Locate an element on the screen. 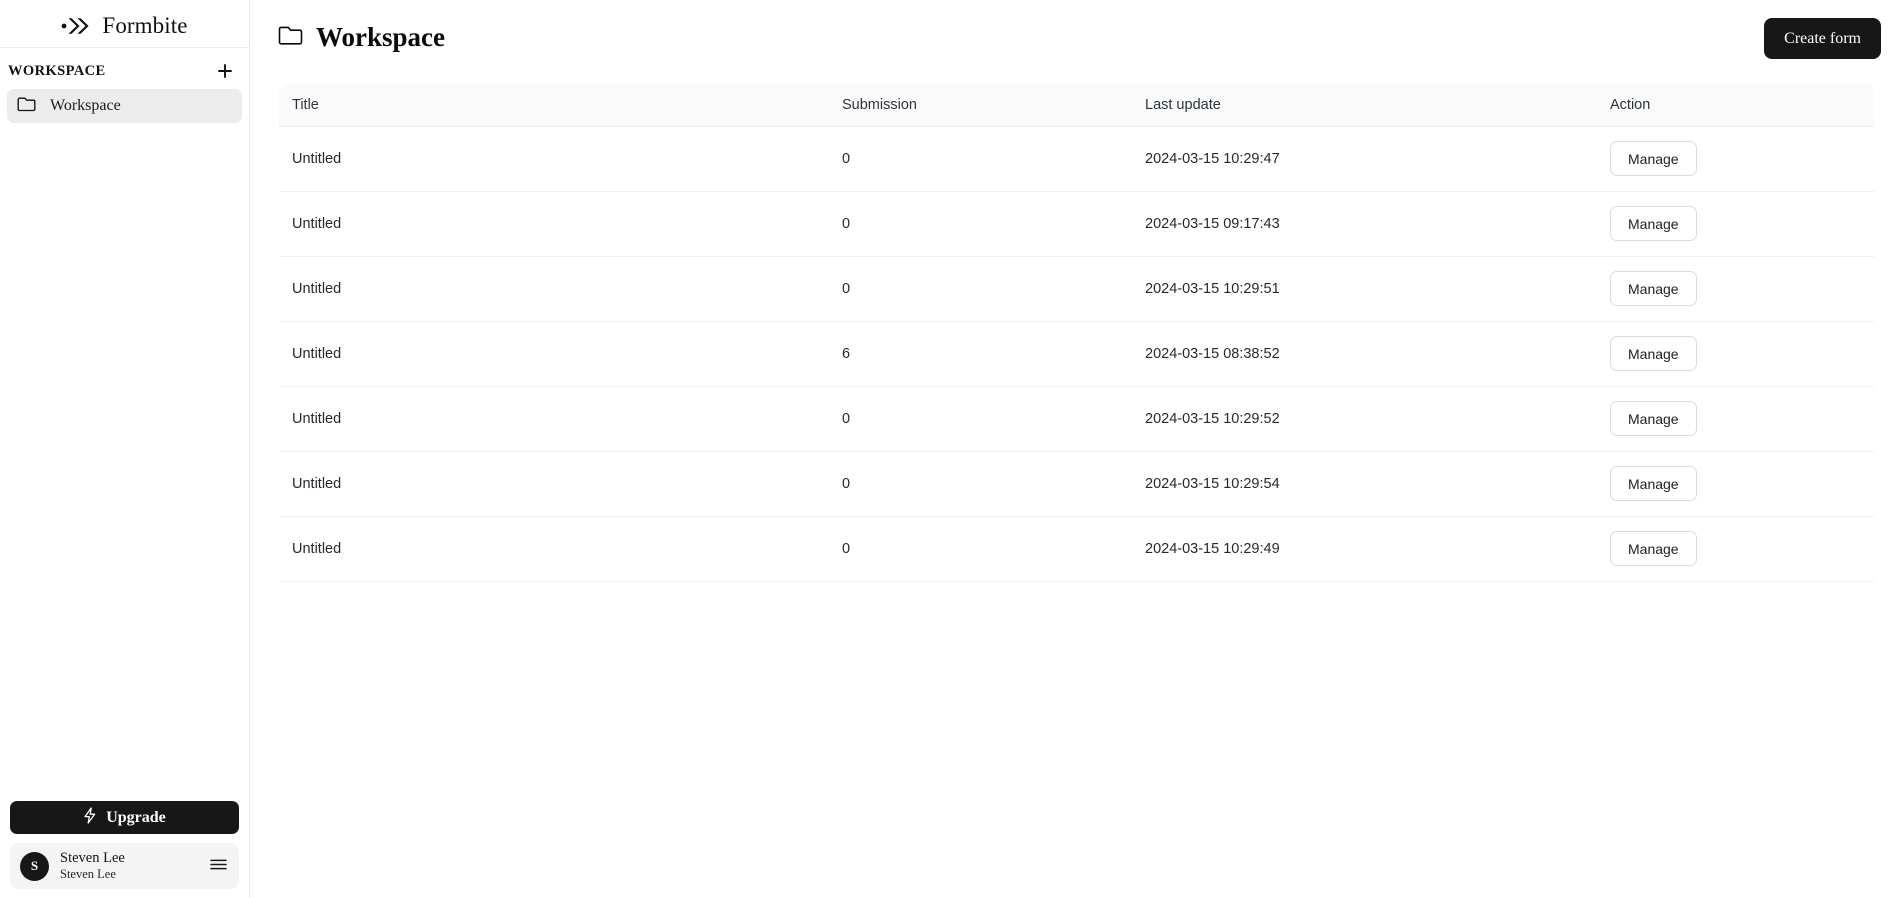  table-header-row: Title Submission Last update Action is located at coordinates (1076, 105).